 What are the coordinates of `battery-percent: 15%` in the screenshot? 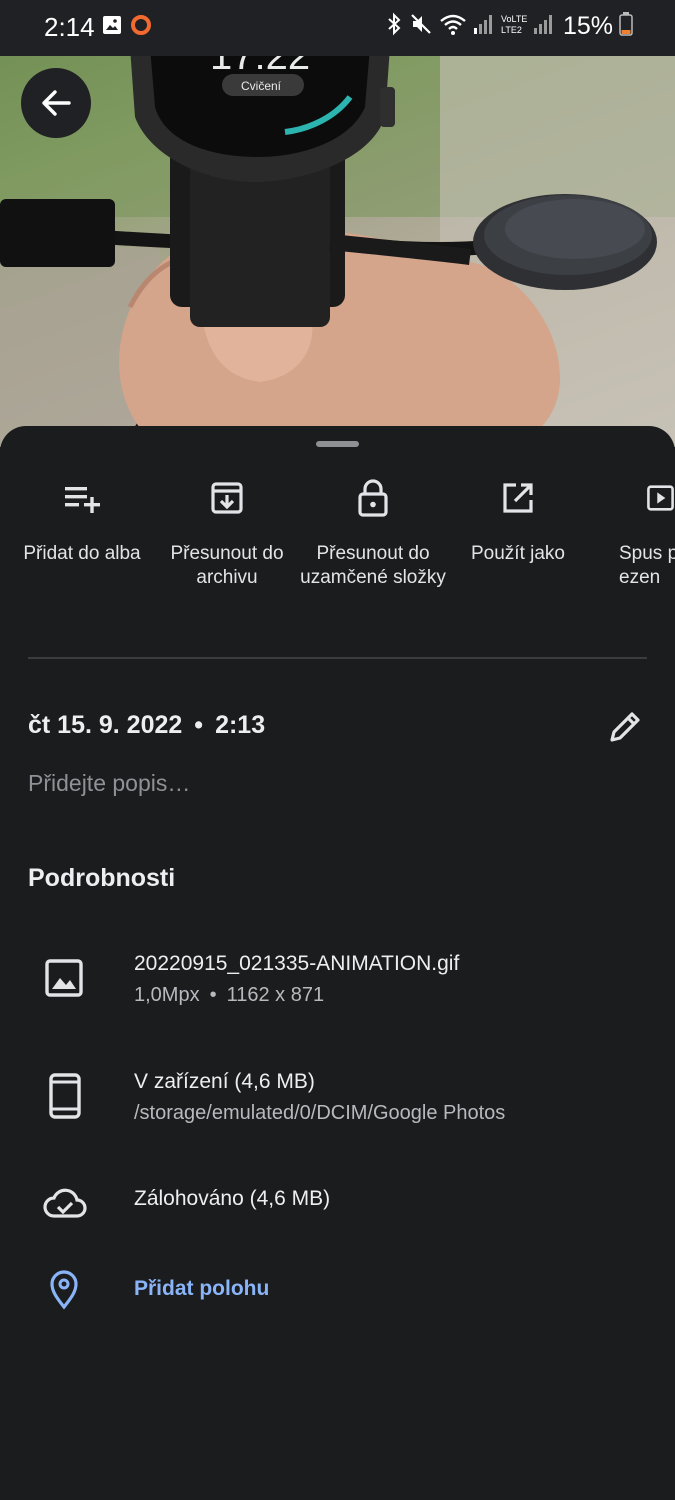 It's located at (587, 26).